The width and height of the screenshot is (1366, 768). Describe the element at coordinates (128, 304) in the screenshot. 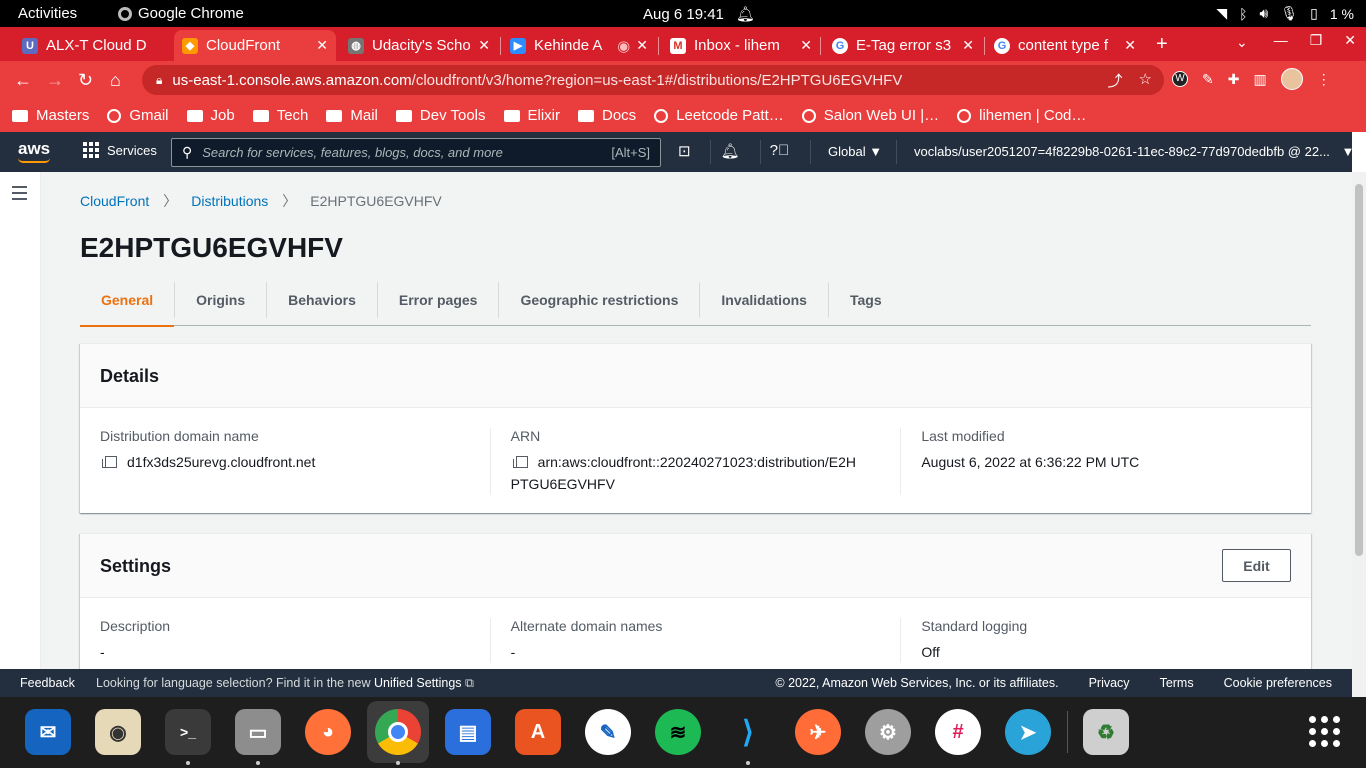

I see `tab-general: General` at that location.